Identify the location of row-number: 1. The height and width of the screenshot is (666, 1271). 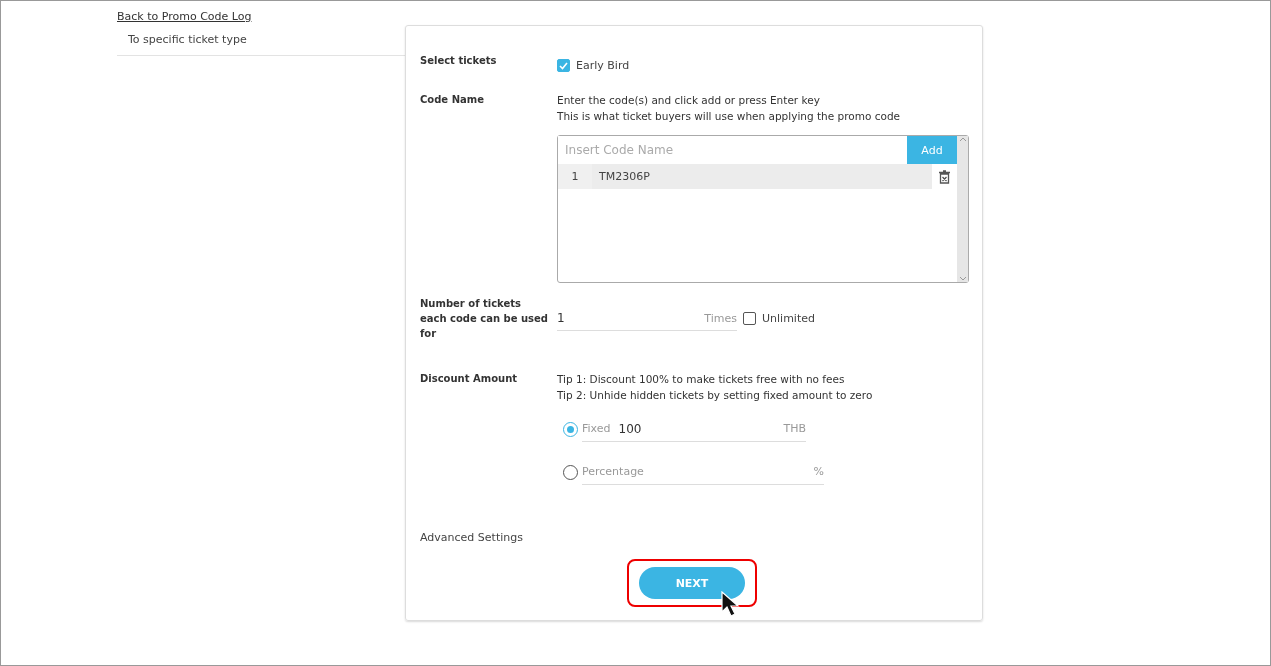
(575, 176).